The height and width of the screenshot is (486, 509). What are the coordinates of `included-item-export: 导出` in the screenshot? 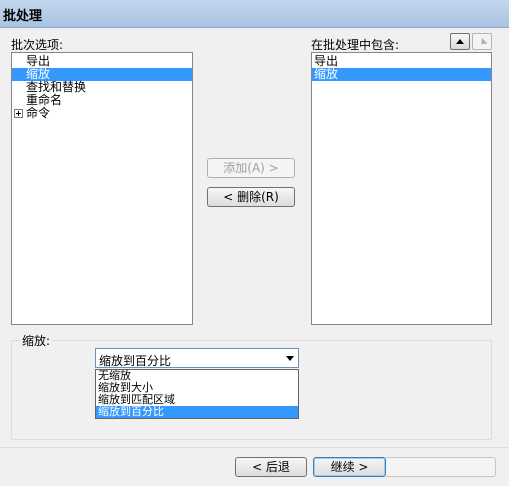 It's located at (401, 61).